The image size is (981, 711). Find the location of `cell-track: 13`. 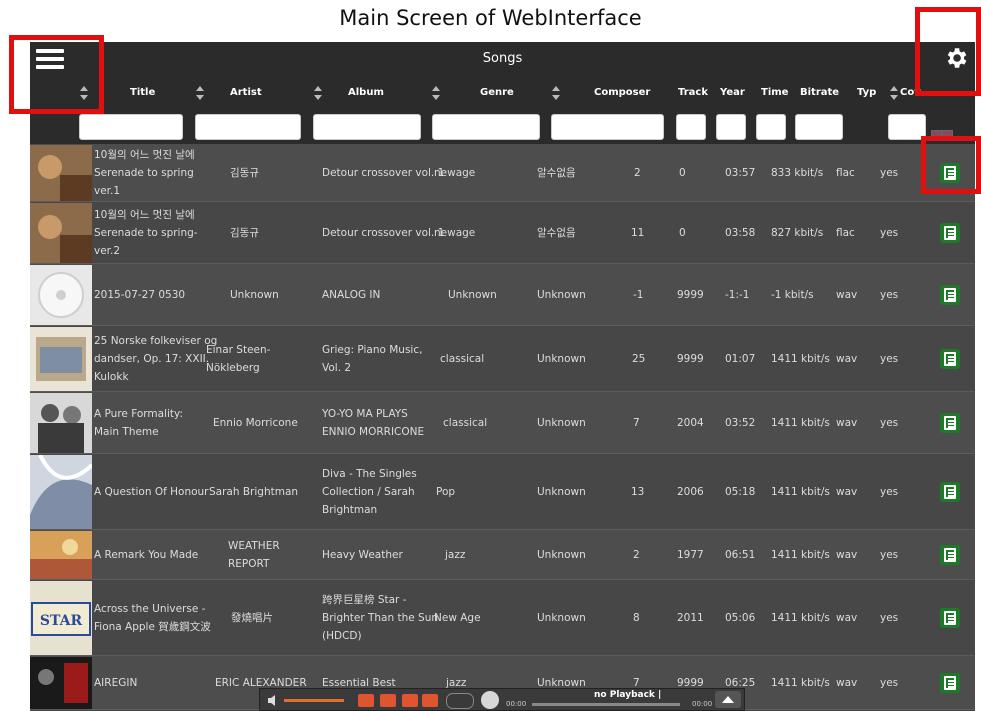

cell-track: 13 is located at coordinates (638, 491).